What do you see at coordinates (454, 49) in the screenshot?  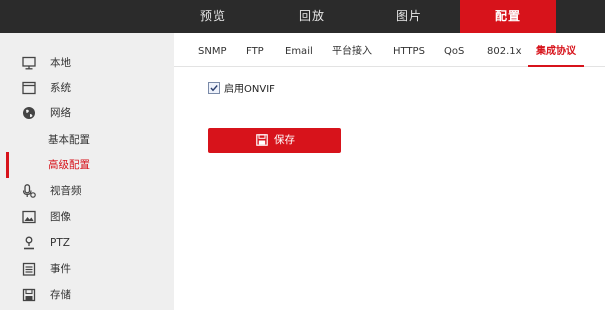 I see `tab-qos: QoS` at bounding box center [454, 49].